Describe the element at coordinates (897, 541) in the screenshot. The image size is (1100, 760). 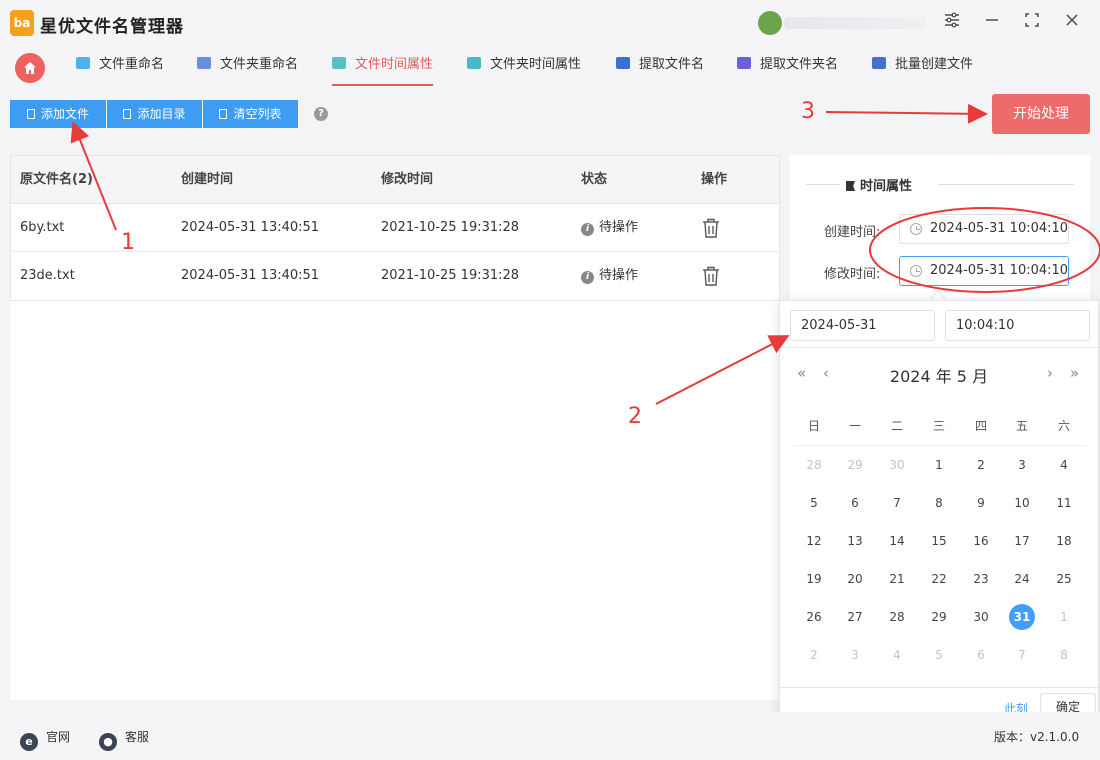
I see `calendar-day: 14` at that location.